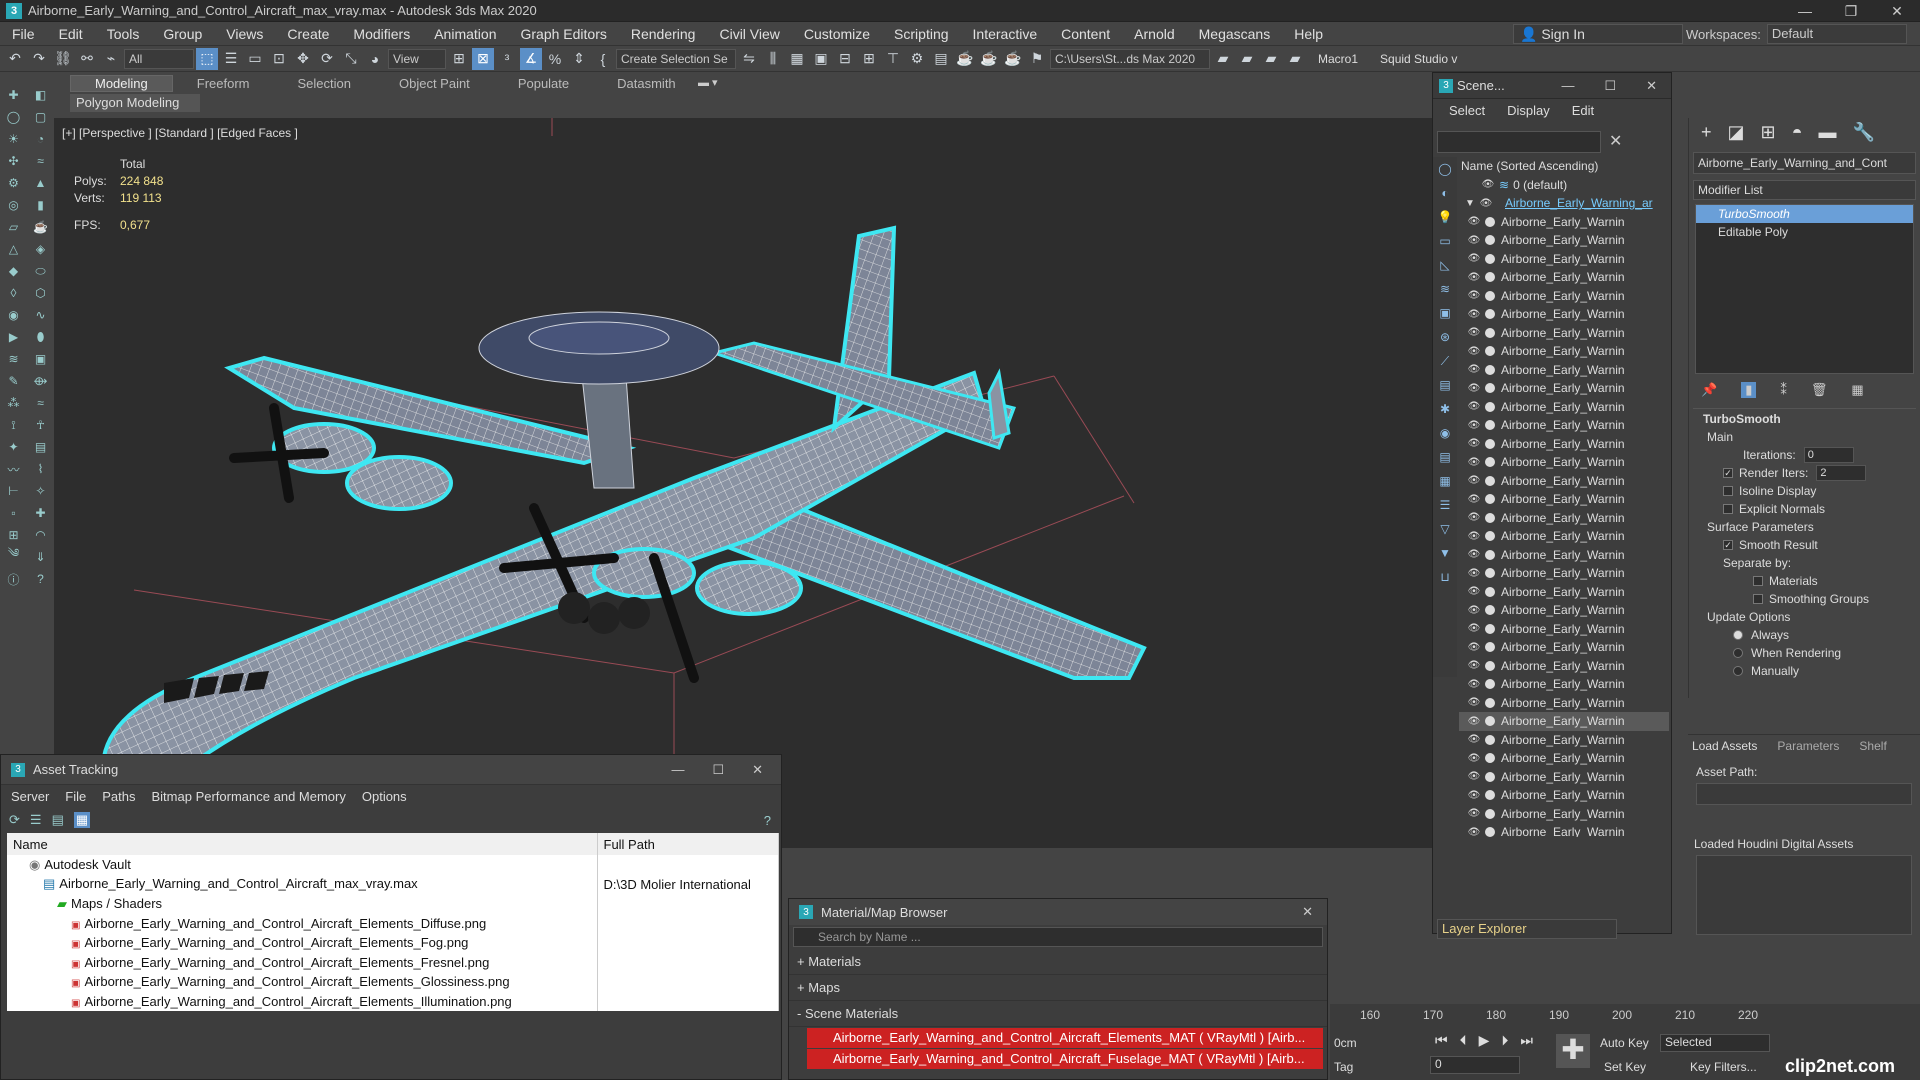  I want to click on bone-icon: ⟟, so click(13, 425).